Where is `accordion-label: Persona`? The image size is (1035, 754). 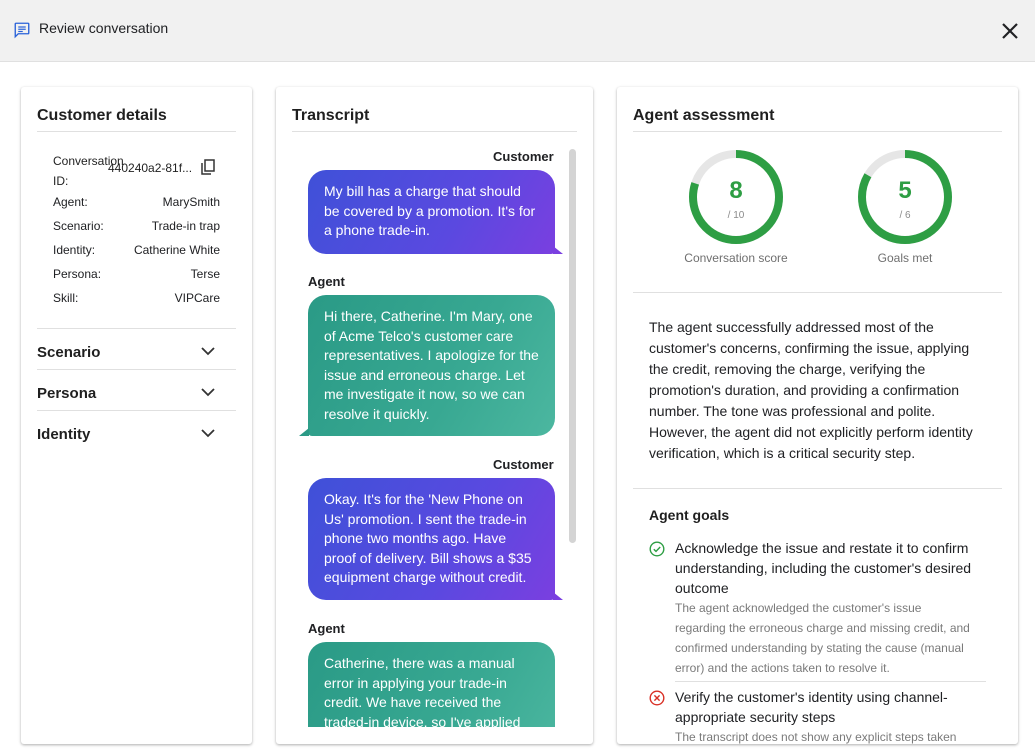 accordion-label: Persona is located at coordinates (67, 393).